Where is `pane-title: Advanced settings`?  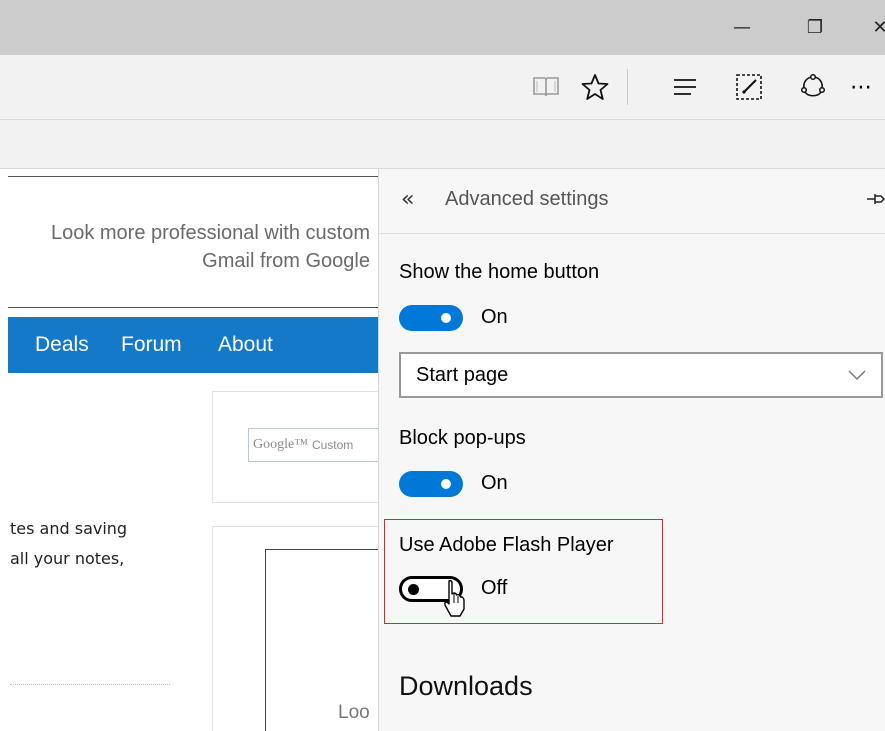
pane-title: Advanced settings is located at coordinates (527, 199).